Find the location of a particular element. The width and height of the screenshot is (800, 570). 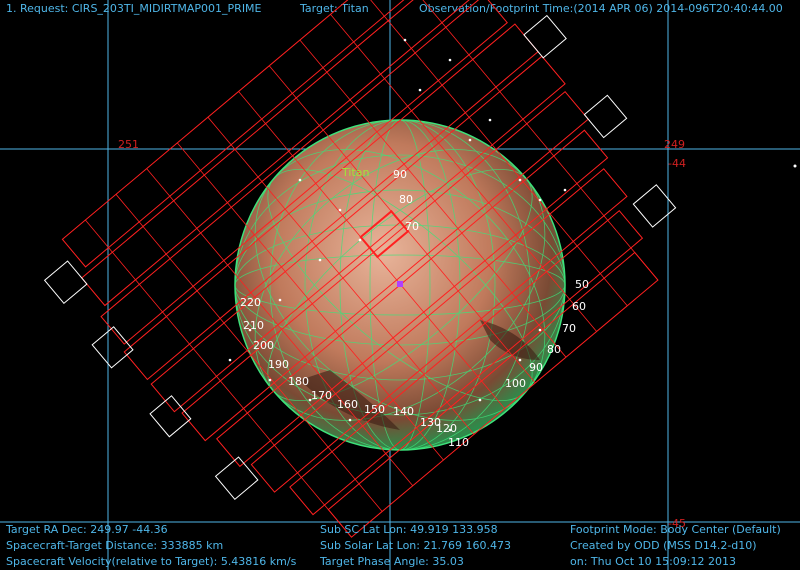

subpoint-marker is located at coordinates (400, 284).